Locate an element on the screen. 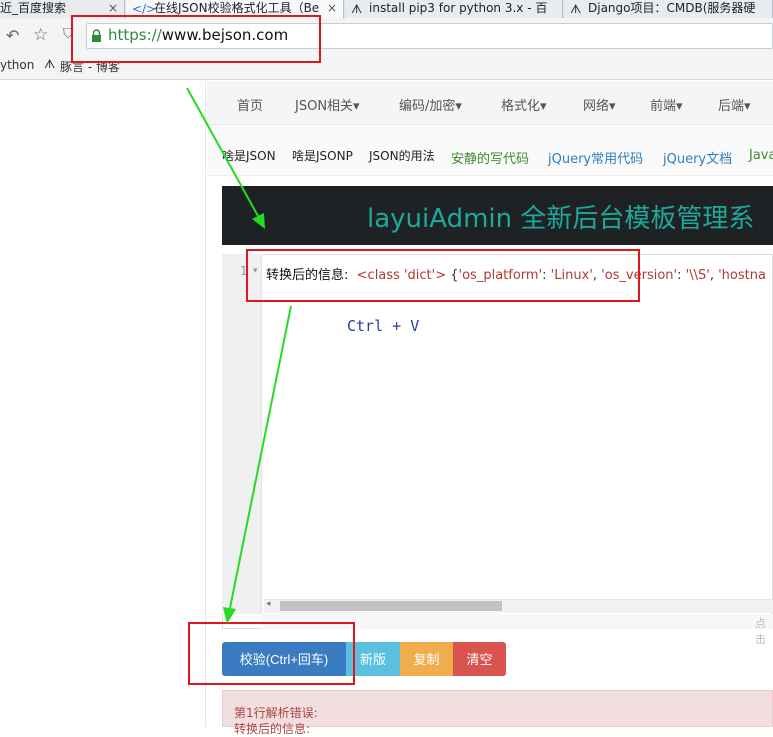 The width and height of the screenshot is (773, 737). annotation-arrows is located at coordinates (239, 355).